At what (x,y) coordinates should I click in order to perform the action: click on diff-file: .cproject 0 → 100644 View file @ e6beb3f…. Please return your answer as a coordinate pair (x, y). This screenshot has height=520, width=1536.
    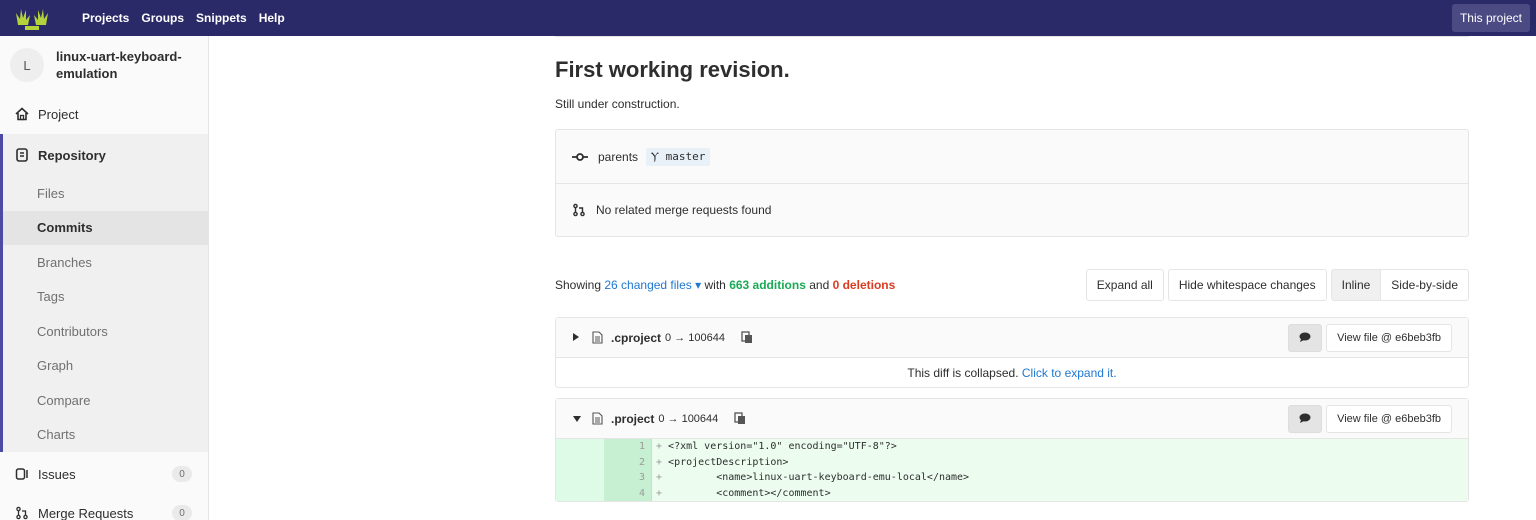
    Looking at the image, I should click on (1012, 352).